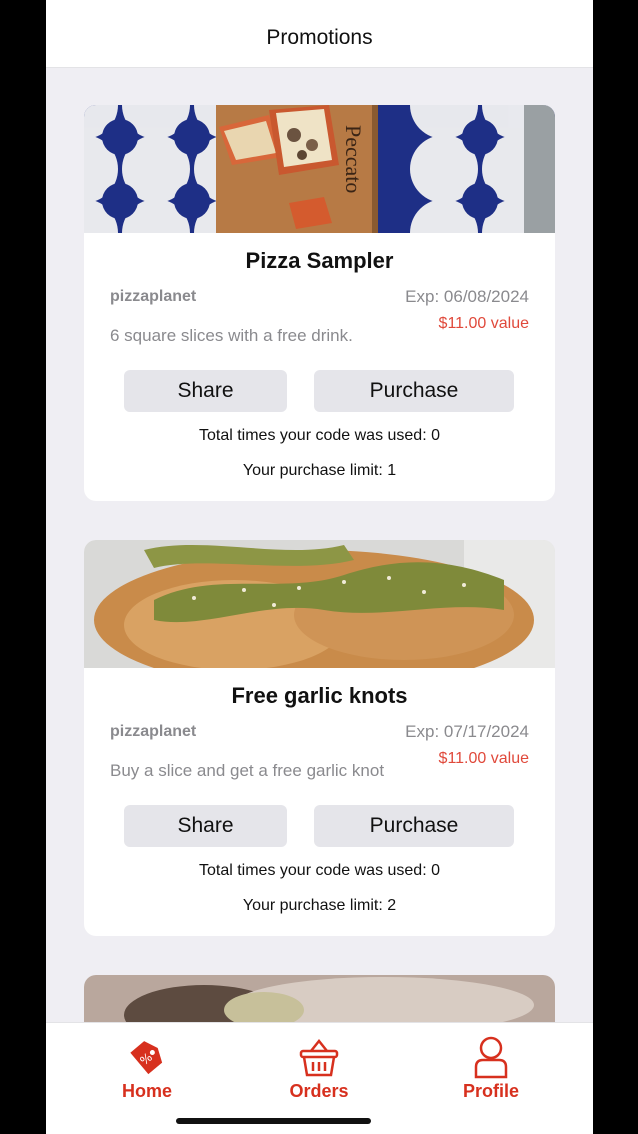  I want to click on person-icon, so click(491, 1057).